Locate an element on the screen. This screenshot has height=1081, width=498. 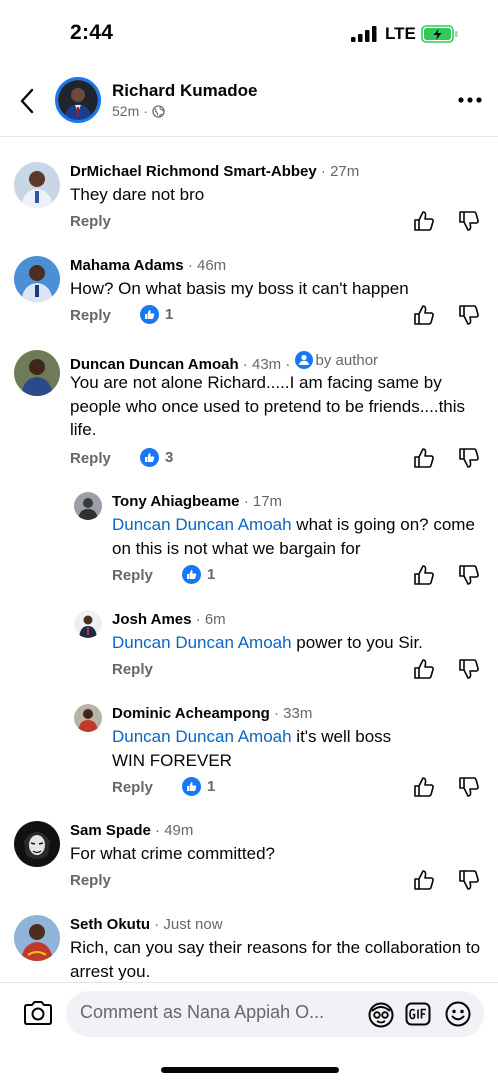
comment-name-line: Mahama Adams · 46m is located at coordinates (148, 265).